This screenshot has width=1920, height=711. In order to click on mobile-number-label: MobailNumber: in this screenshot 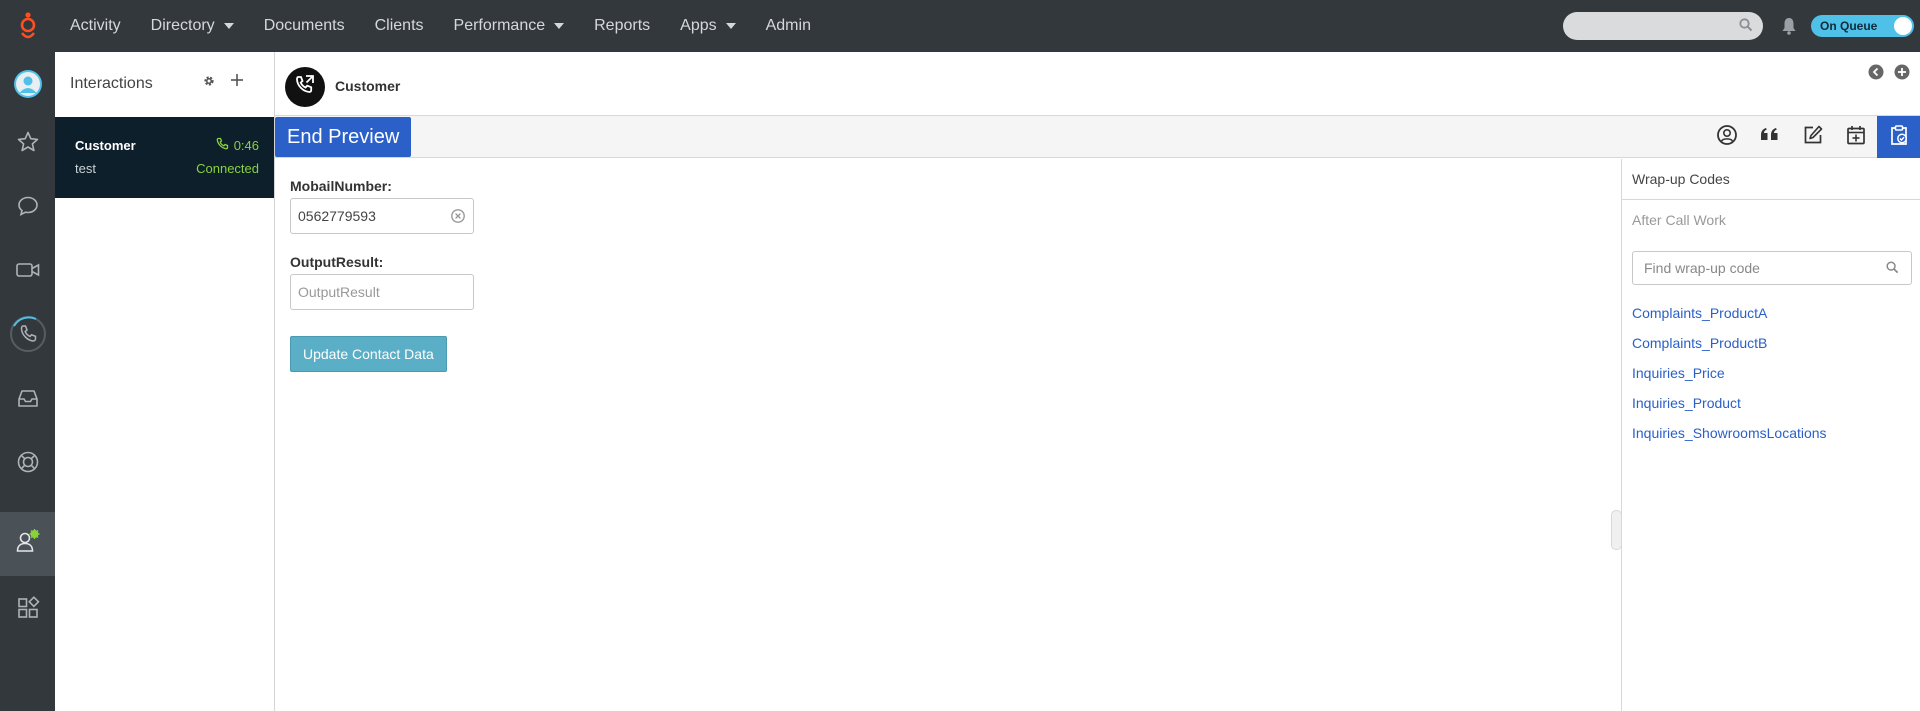, I will do `click(341, 186)`.